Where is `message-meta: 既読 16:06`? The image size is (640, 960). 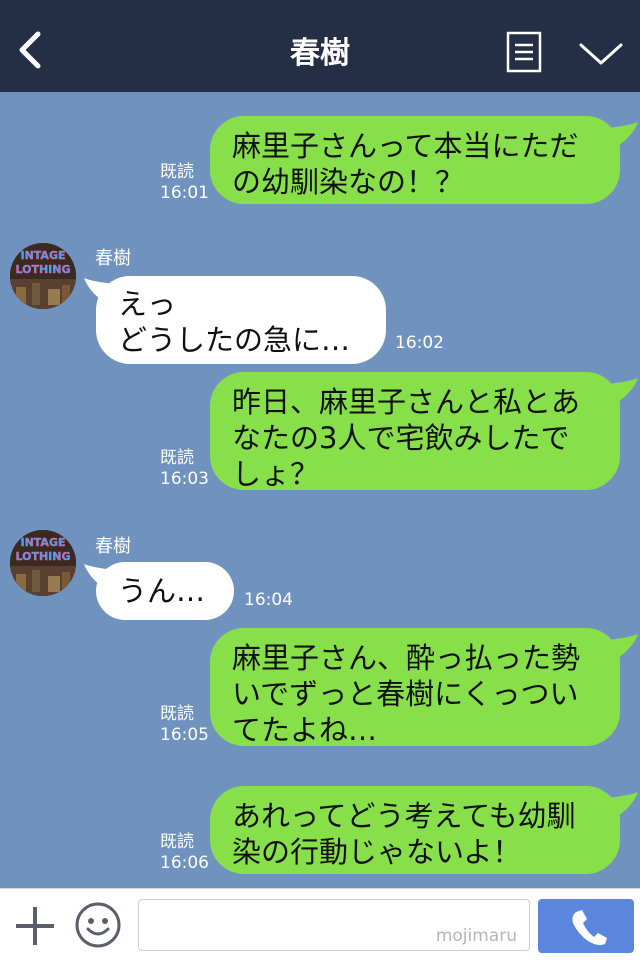 message-meta: 既読 16:06 is located at coordinates (184, 853).